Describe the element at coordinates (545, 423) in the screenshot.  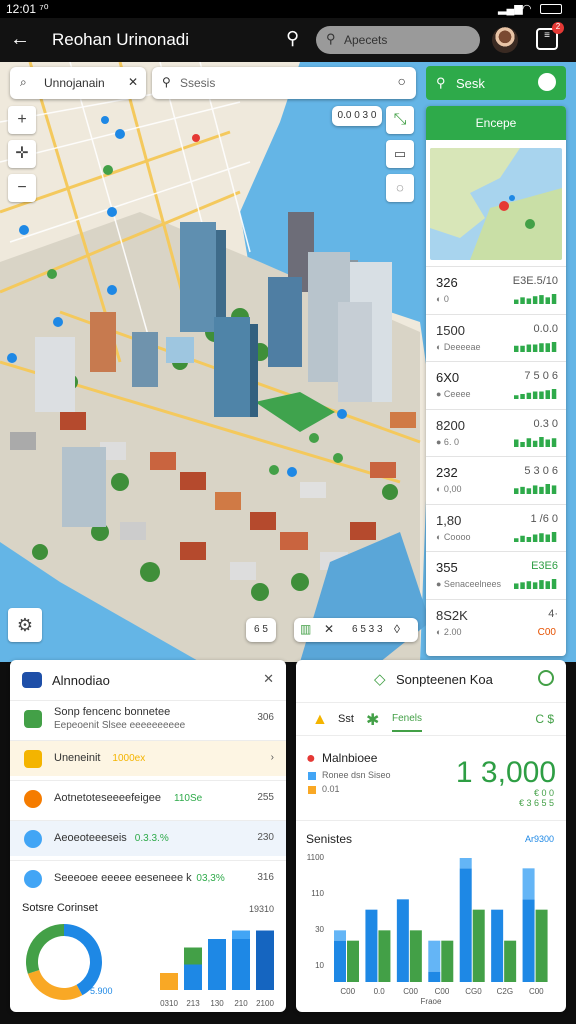
I see `stat-value-right: 0.3 0` at that location.